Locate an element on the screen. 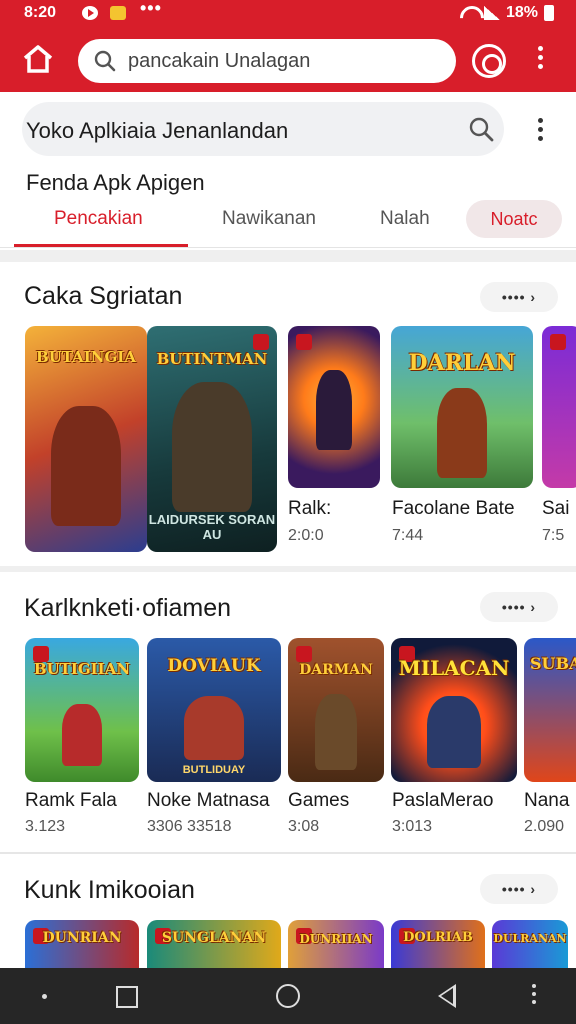 Image resolution: width=576 pixels, height=1024 pixels. active-tab-indicator is located at coordinates (101, 245).